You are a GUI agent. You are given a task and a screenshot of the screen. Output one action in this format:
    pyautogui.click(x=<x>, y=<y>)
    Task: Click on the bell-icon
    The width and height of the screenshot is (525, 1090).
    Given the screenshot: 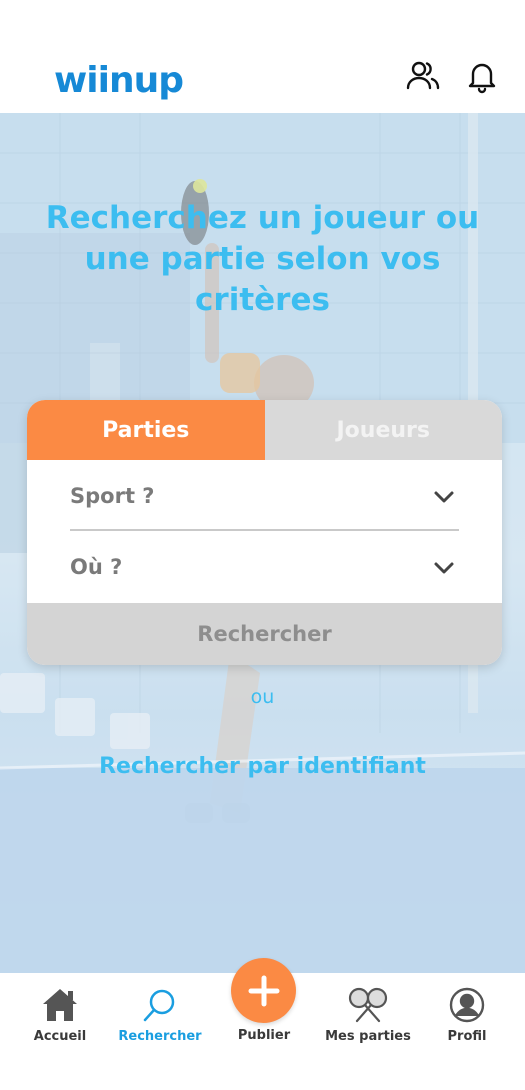 What is the action you would take?
    pyautogui.click(x=482, y=76)
    